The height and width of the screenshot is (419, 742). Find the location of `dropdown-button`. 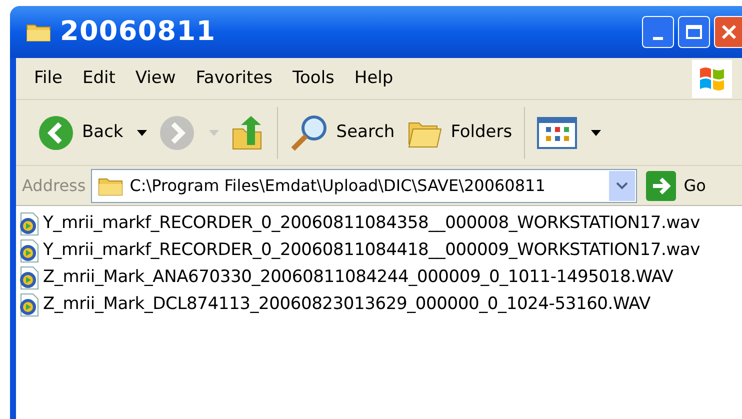

dropdown-button is located at coordinates (621, 185).